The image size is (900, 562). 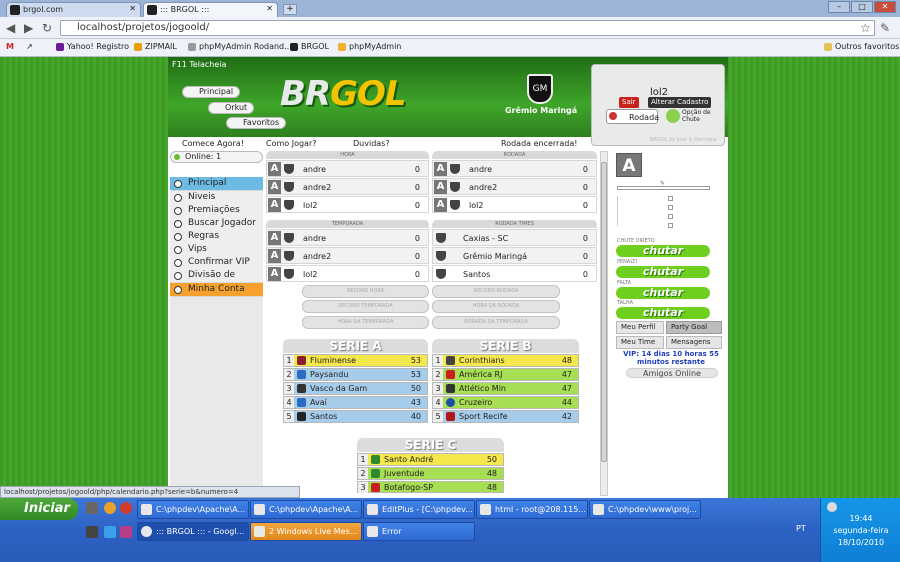 I want to click on serie-c-row: 2 Juventude 48, so click(x=430, y=473).